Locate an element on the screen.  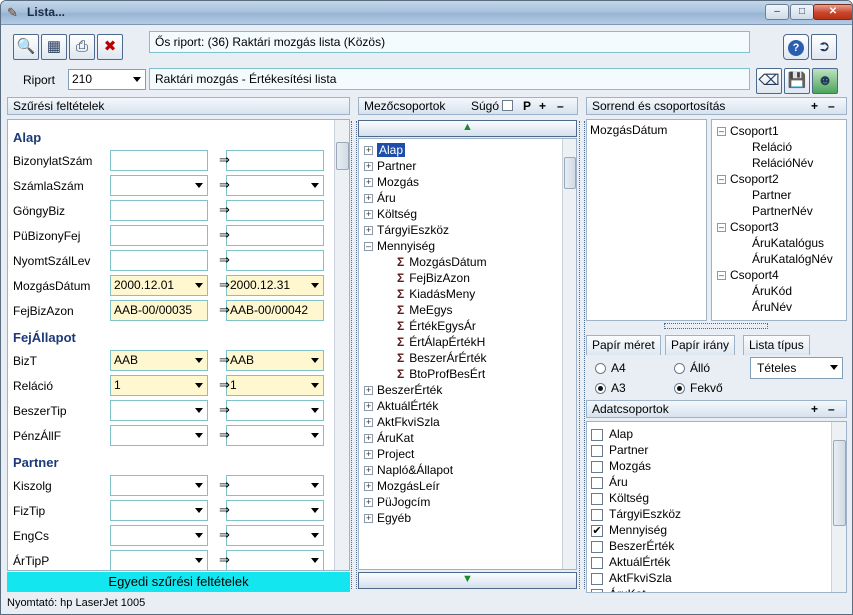
datagroup-item: Mozgás is located at coordinates (621, 466).